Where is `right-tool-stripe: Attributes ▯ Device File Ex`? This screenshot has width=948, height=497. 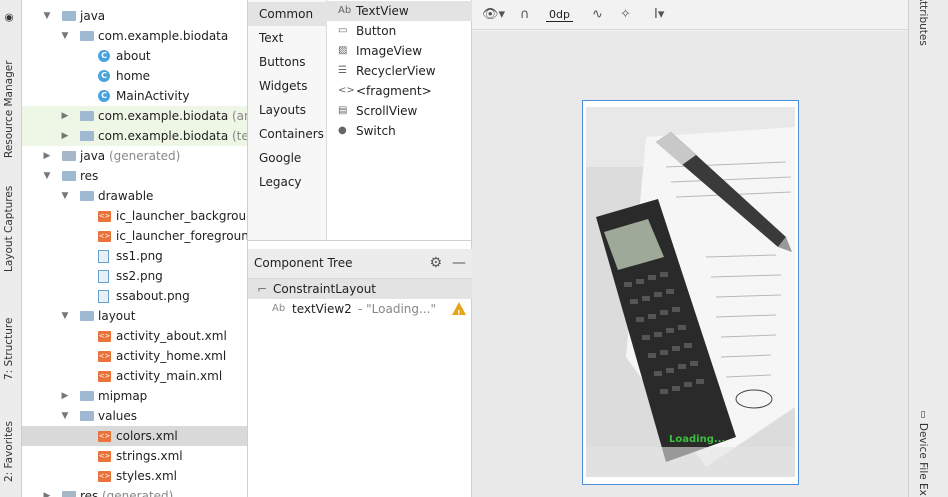
right-tool-stripe: Attributes ▯ Device File Ex is located at coordinates (928, 248).